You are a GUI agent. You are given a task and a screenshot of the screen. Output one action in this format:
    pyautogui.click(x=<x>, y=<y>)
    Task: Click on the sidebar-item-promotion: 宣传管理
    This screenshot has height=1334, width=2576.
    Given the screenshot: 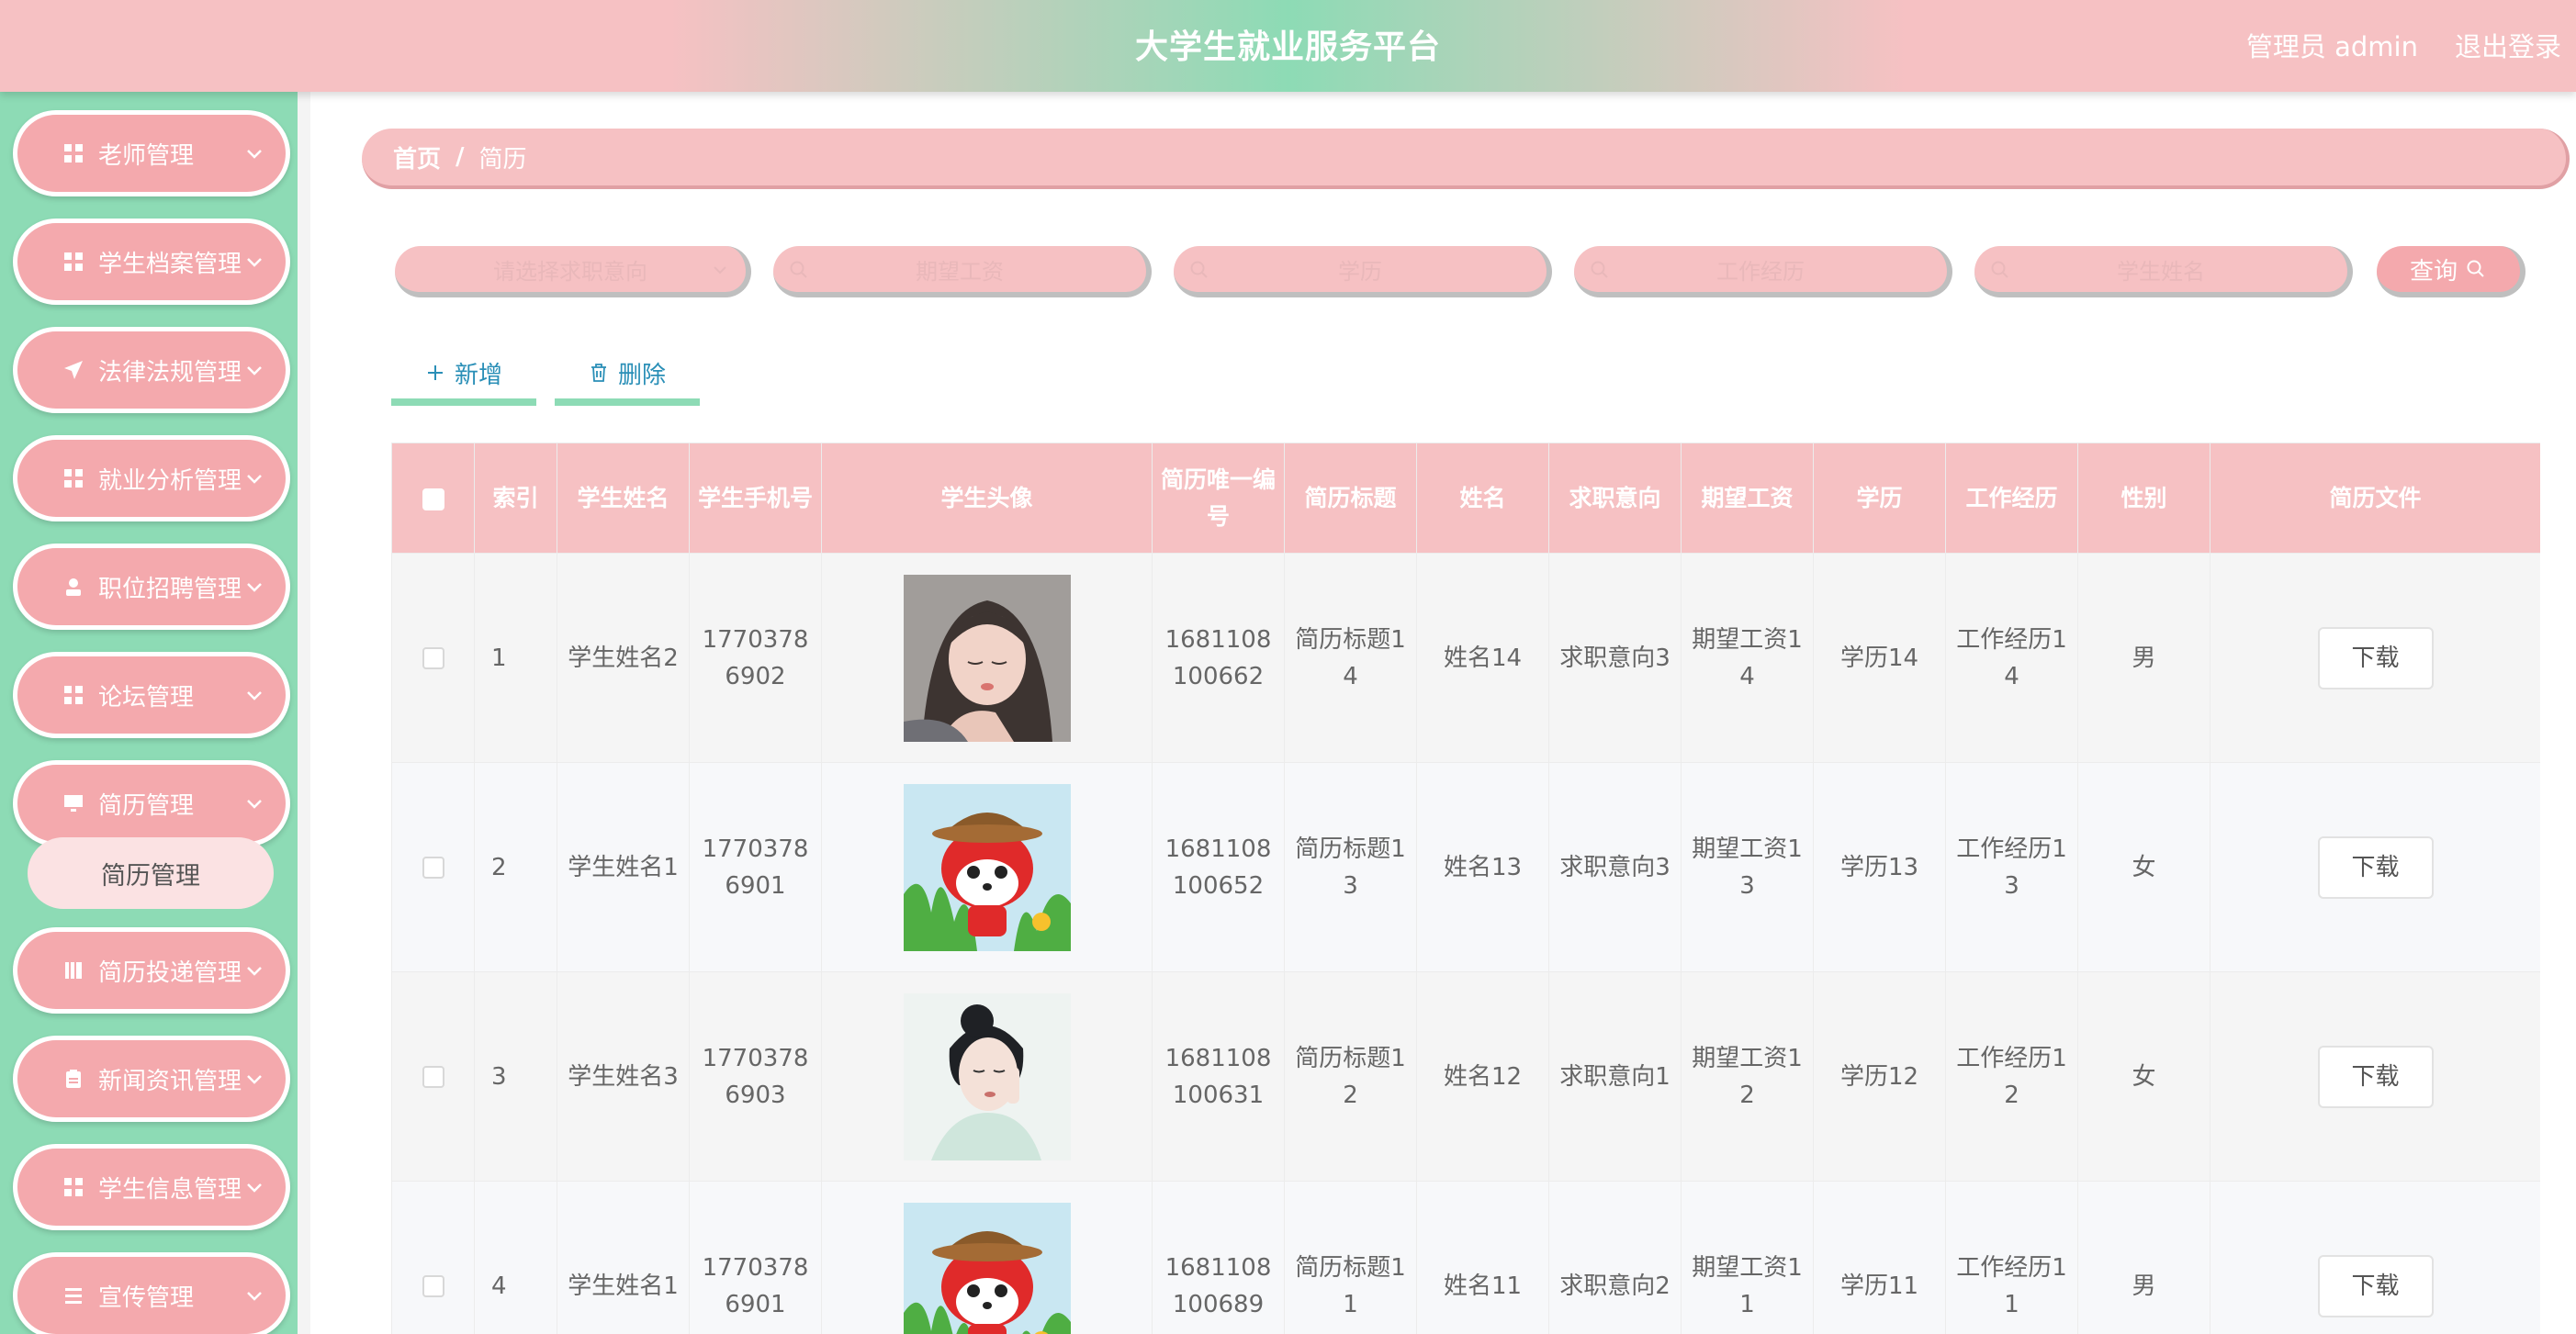 What is the action you would take?
    pyautogui.click(x=151, y=1293)
    